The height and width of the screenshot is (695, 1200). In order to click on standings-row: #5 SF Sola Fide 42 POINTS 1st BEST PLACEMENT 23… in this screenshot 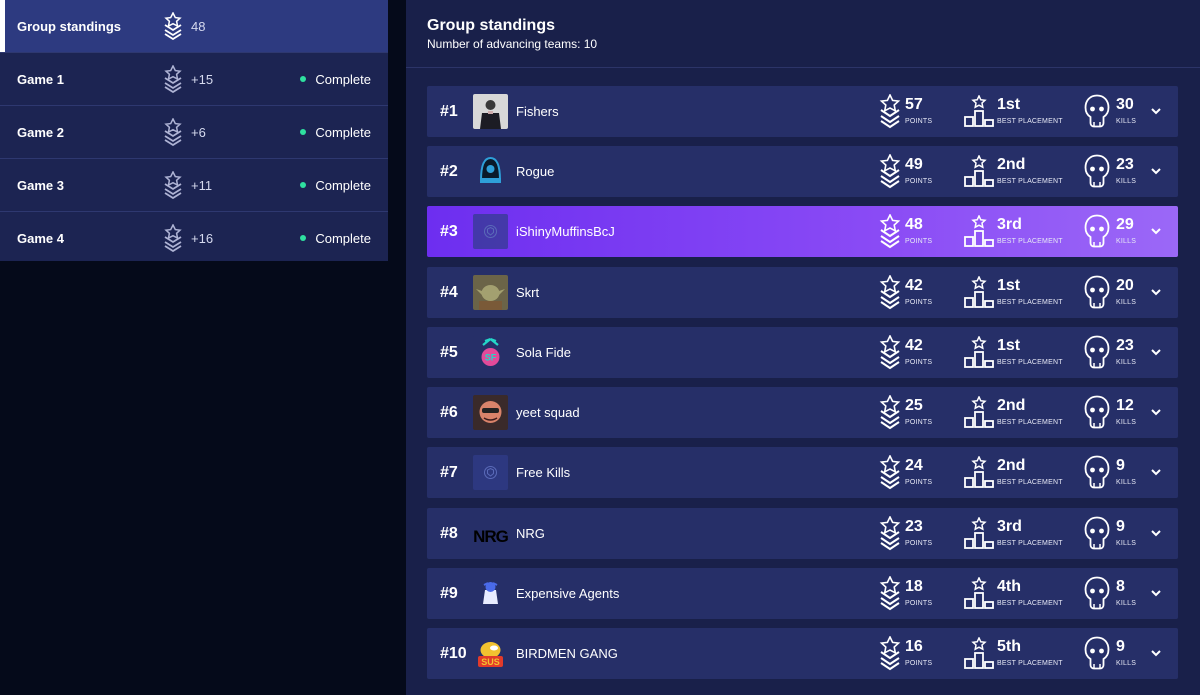, I will do `click(802, 352)`.